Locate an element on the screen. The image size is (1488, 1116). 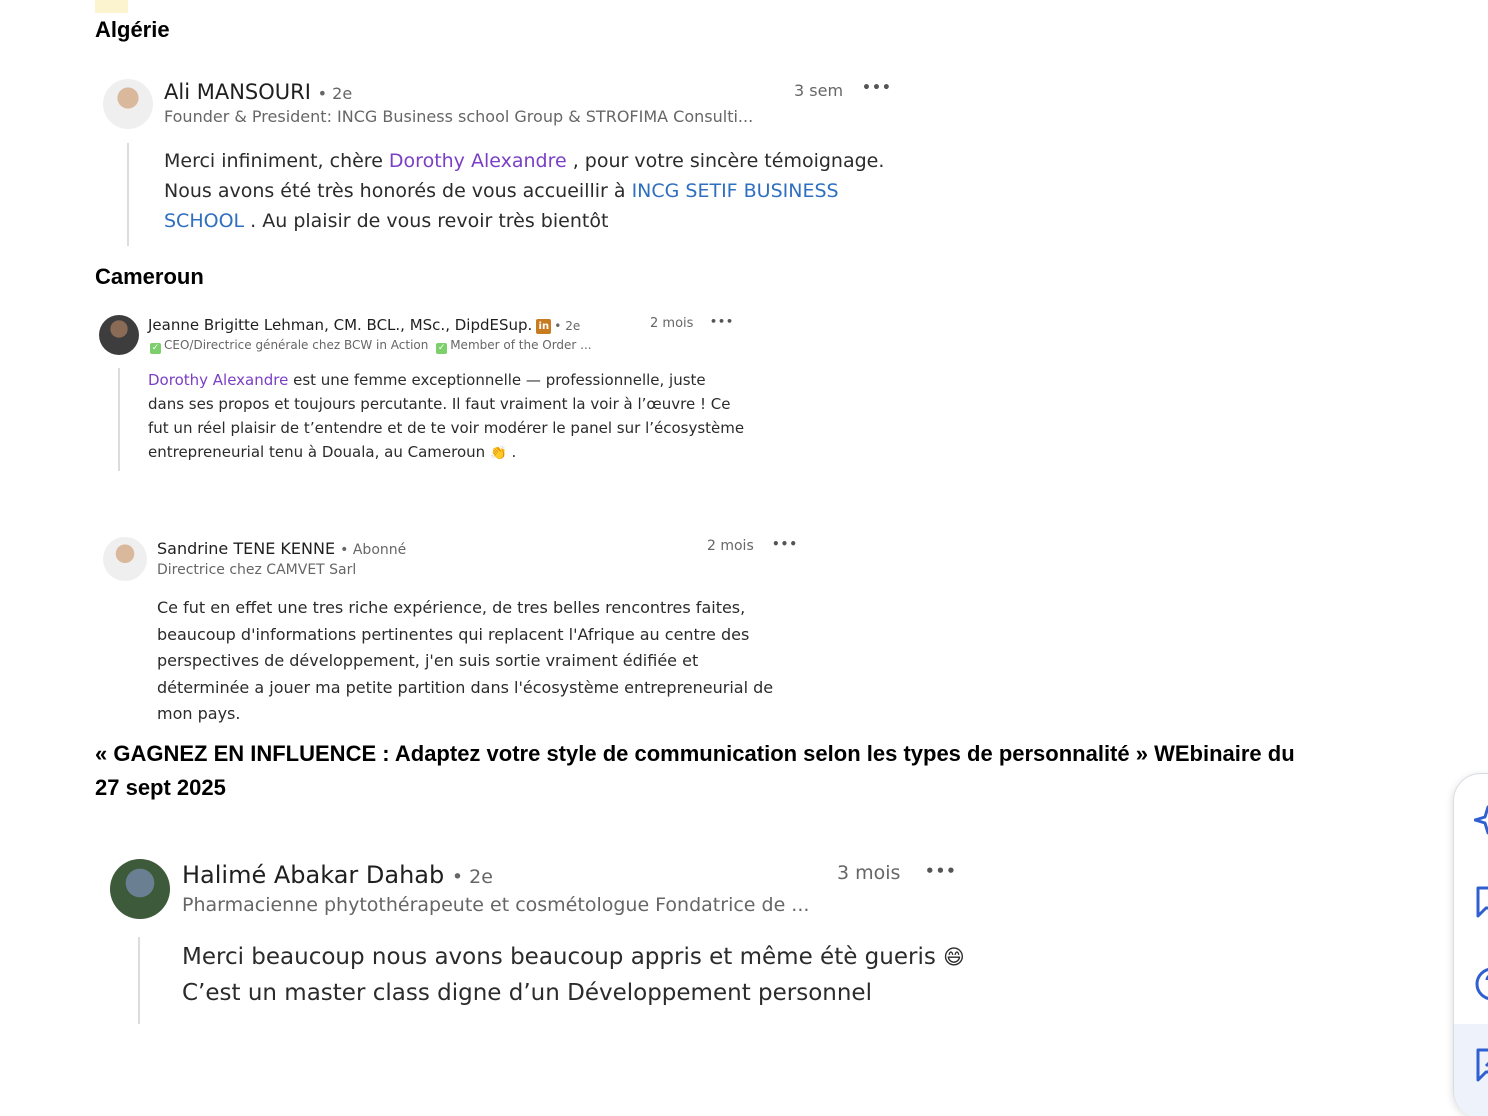
help-icon is located at coordinates (1481, 984).